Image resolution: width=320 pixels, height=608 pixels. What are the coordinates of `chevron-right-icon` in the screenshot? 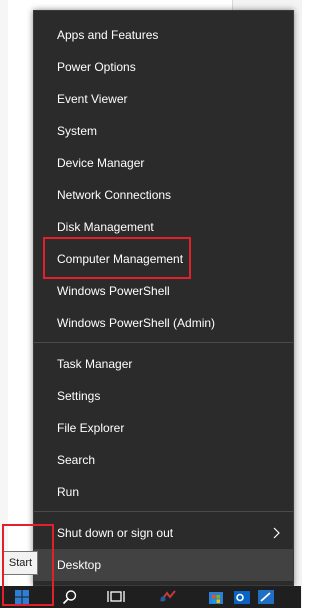 It's located at (276, 533).